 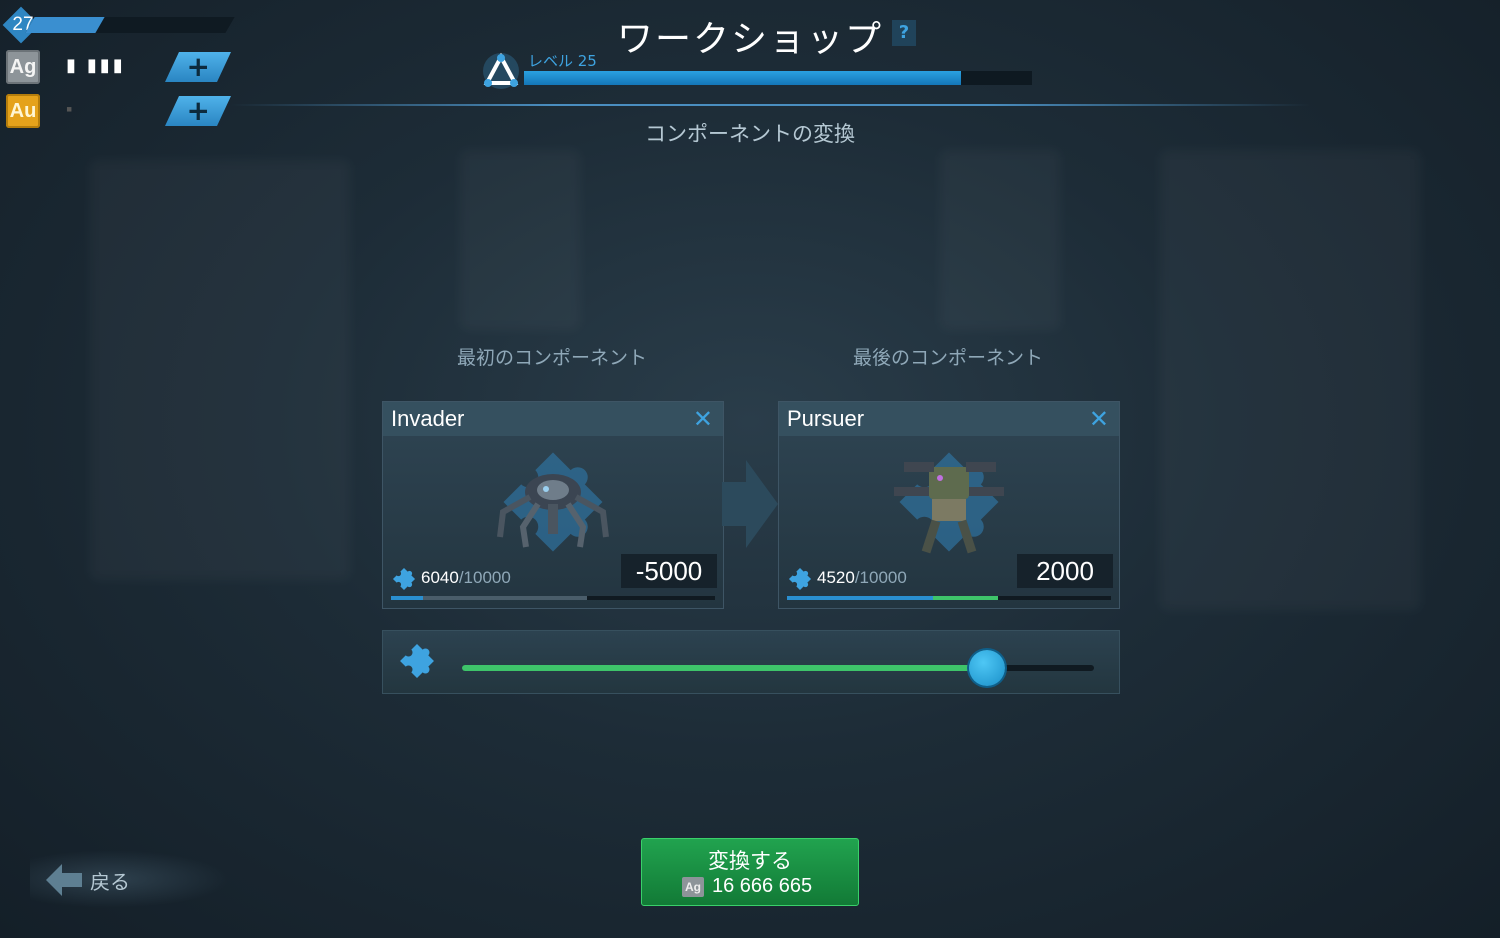 I want to click on page-title: ワークショップ, so click(x=749, y=39).